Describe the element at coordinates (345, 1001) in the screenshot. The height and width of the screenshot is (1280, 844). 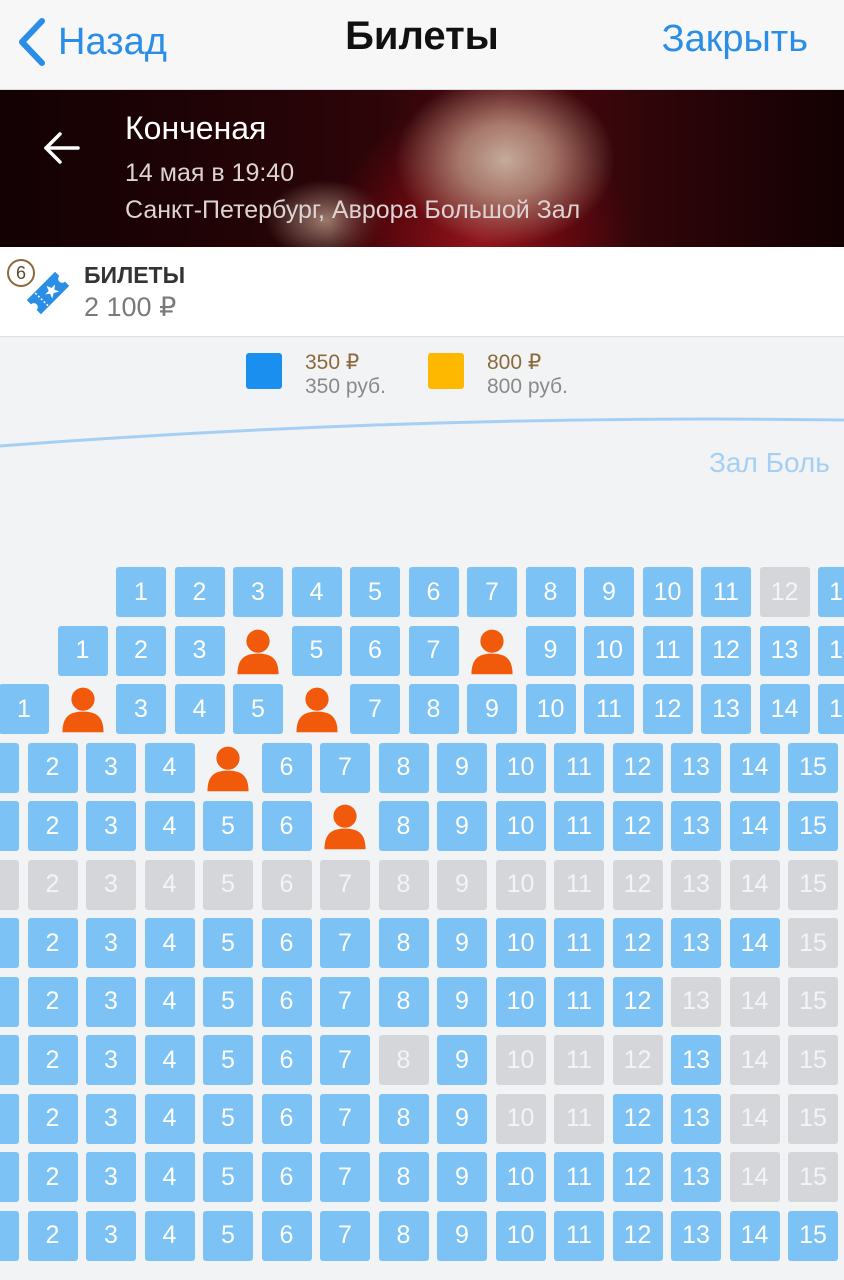
I see `seat-row8-7: 7` at that location.